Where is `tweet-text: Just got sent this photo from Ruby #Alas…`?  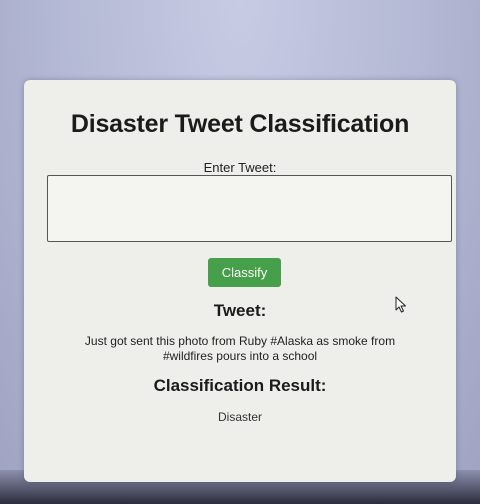
tweet-text: Just got sent this photo from Ruby #Alas… is located at coordinates (240, 348).